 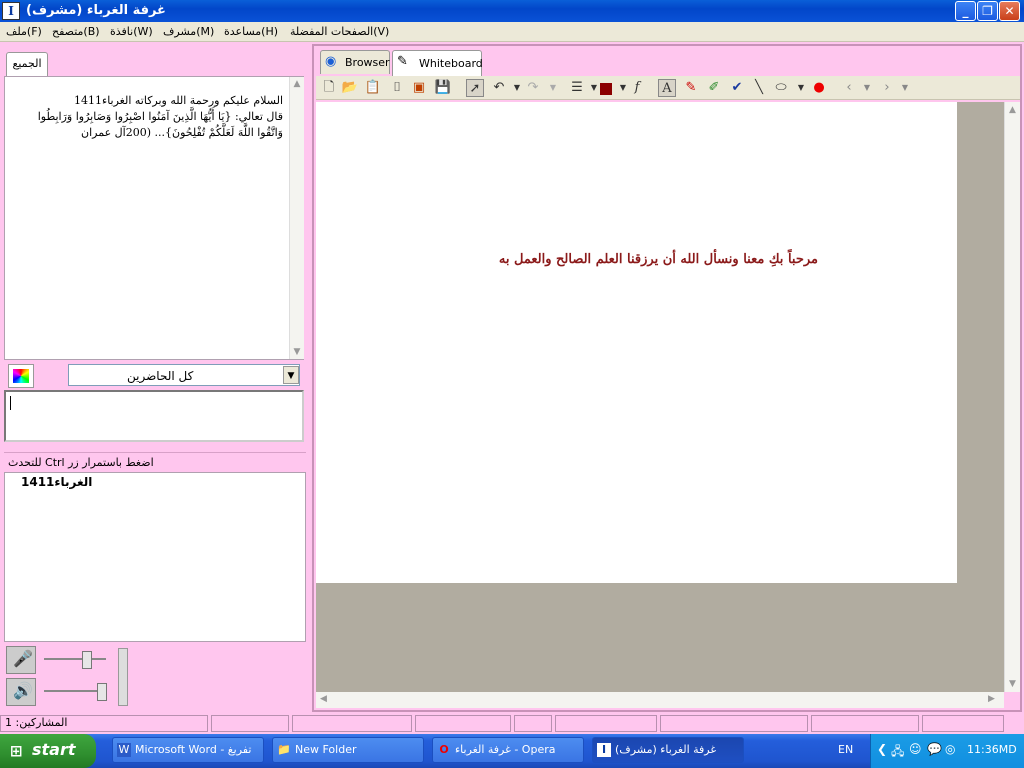 What do you see at coordinates (11, 11) in the screenshot?
I see `app-icon: I` at bounding box center [11, 11].